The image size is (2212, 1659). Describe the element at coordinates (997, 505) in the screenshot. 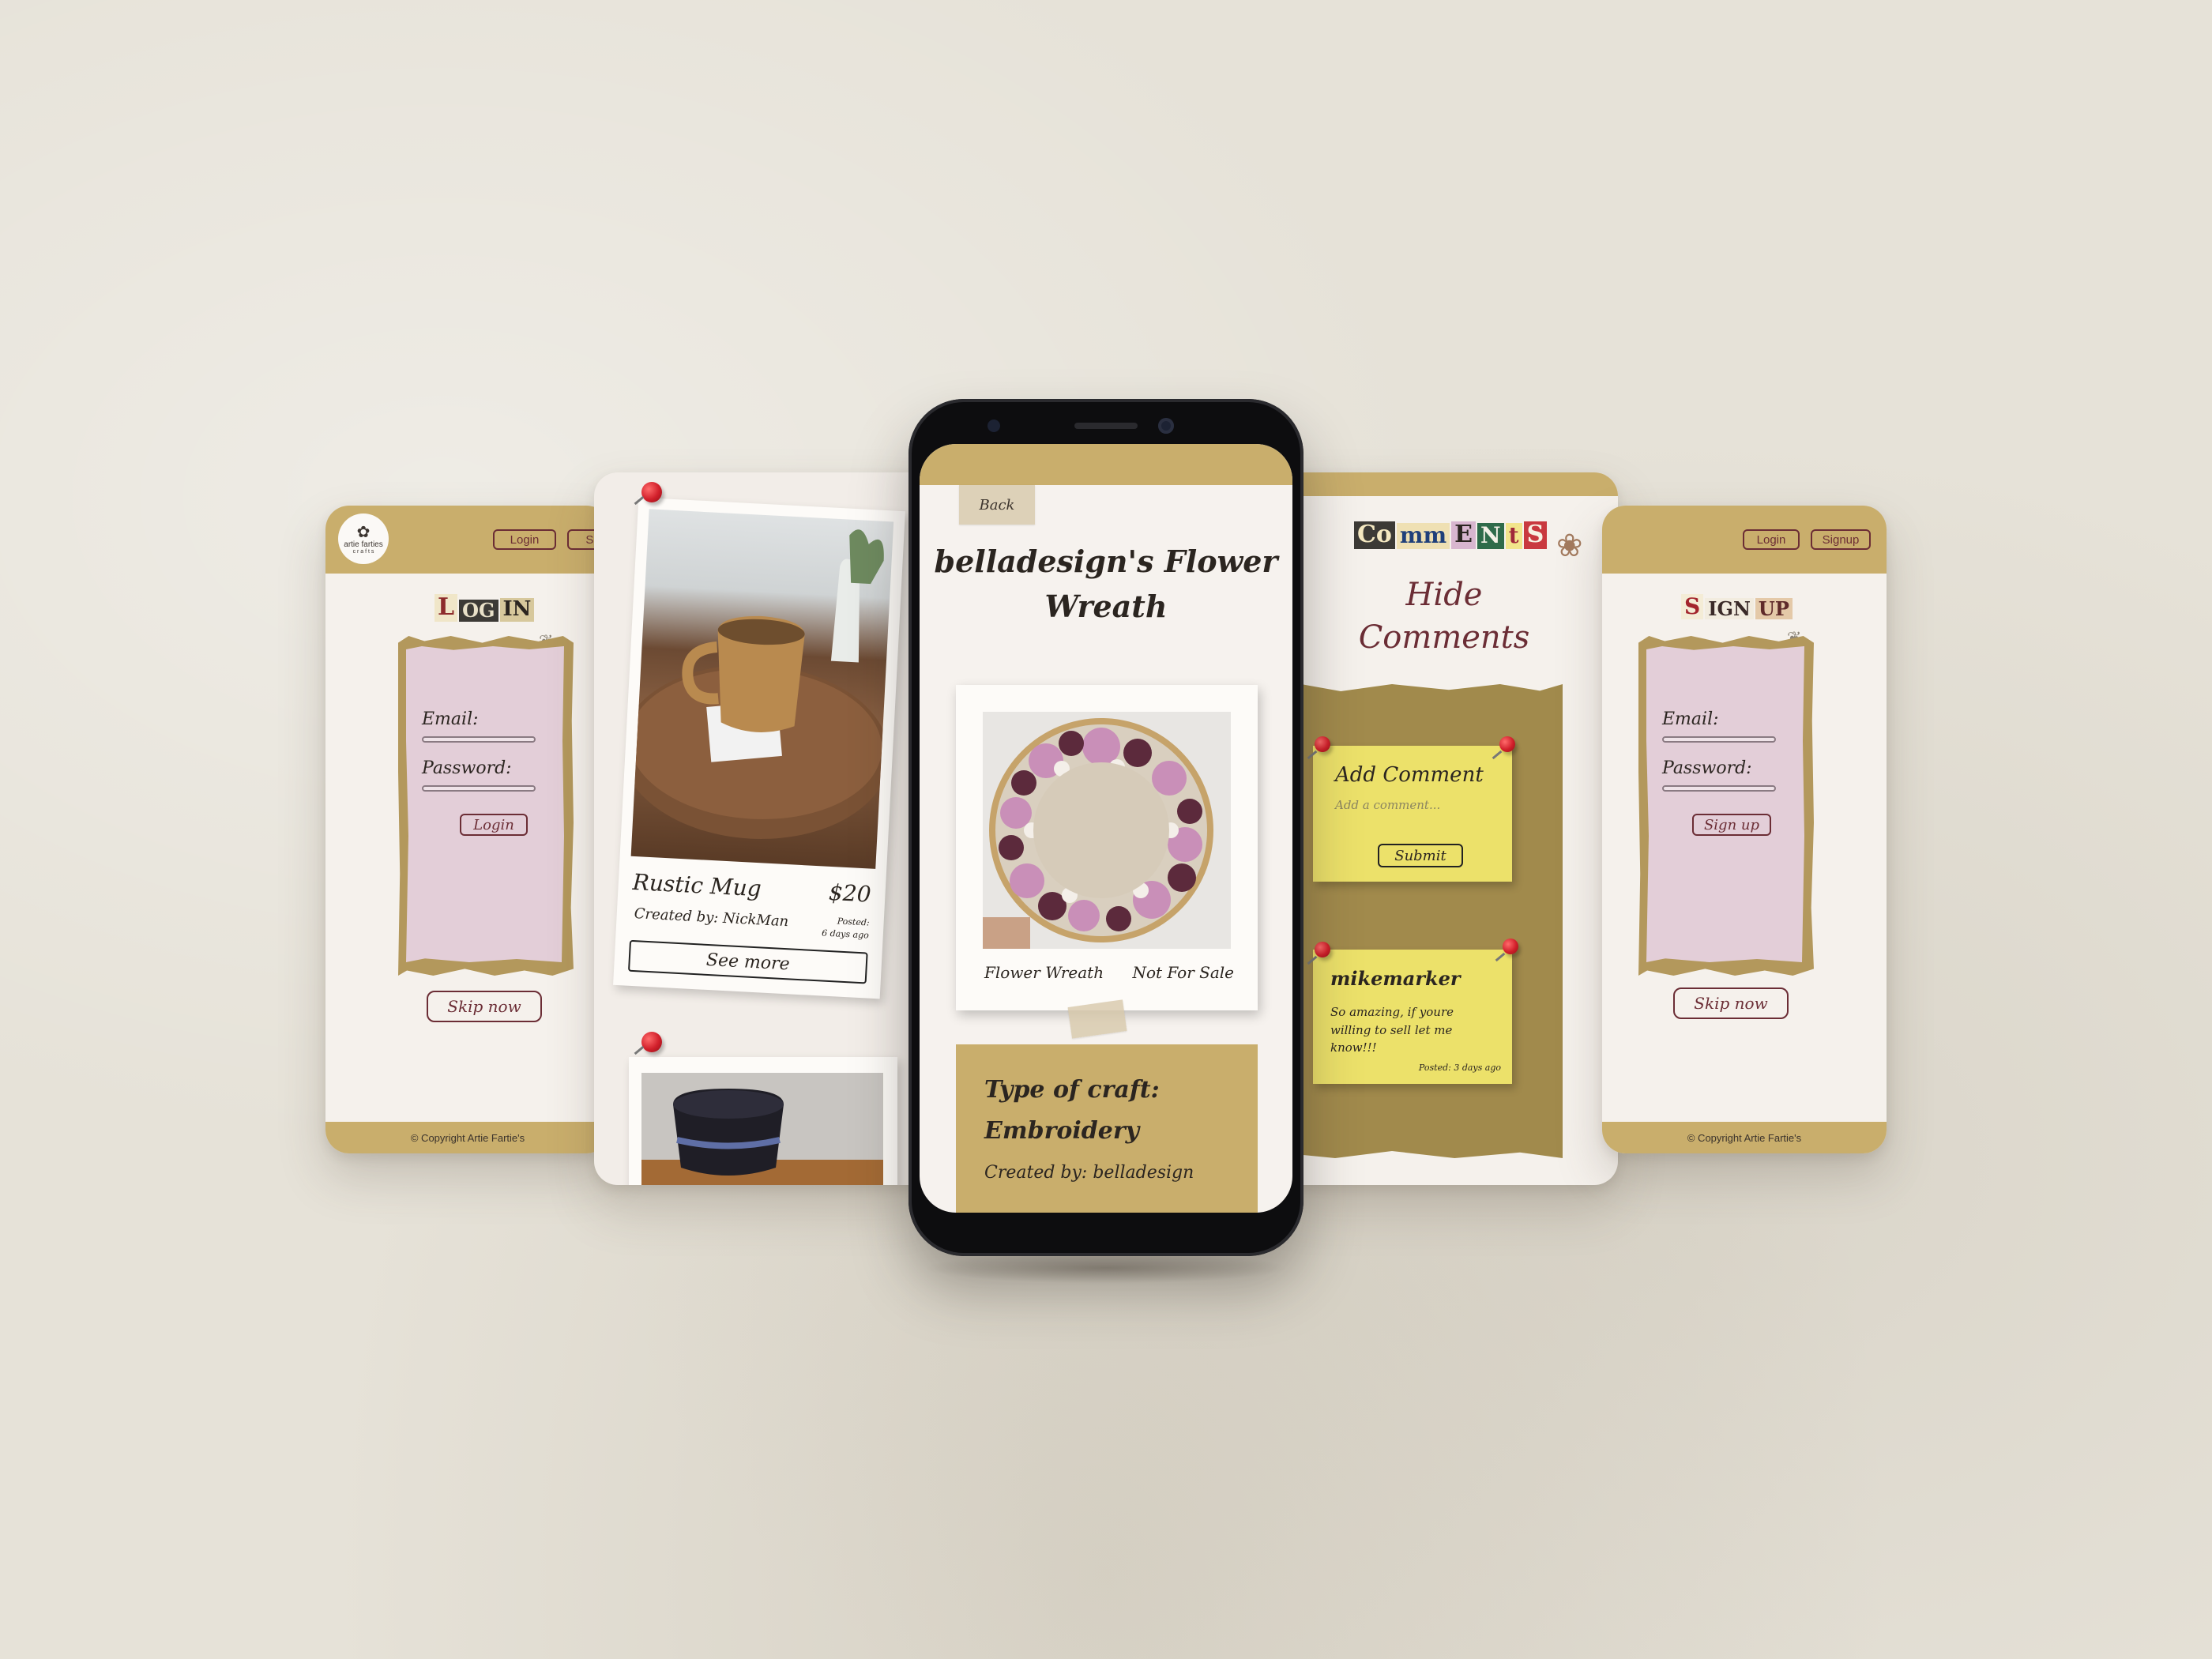

I see `back-button: Back` at that location.